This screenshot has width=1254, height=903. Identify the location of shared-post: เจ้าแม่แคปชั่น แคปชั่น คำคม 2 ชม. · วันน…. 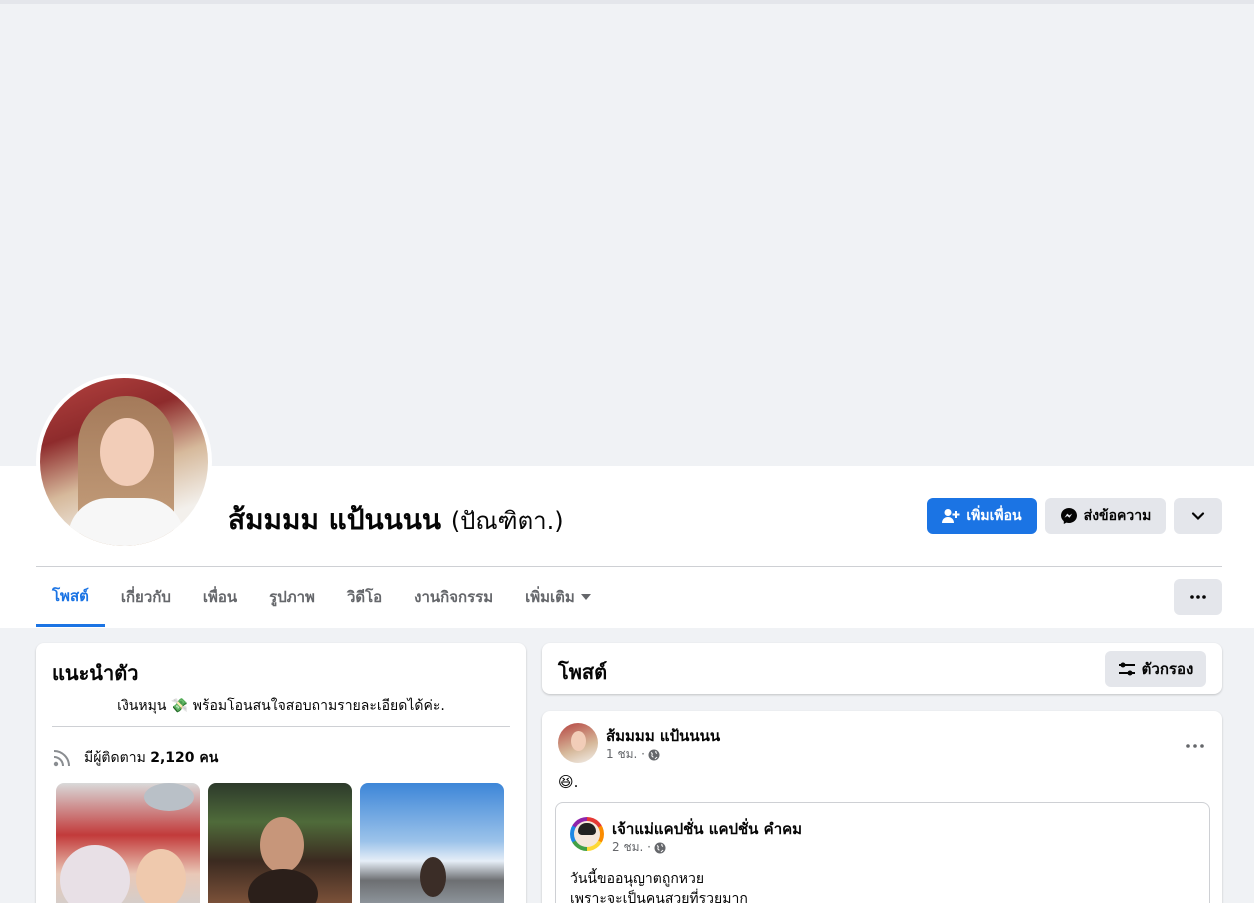
(882, 852).